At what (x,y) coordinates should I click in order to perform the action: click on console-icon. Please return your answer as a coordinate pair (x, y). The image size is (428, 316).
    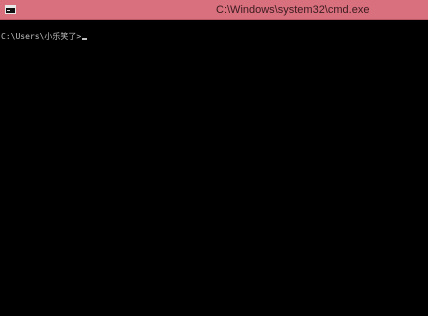
    Looking at the image, I should click on (10, 9).